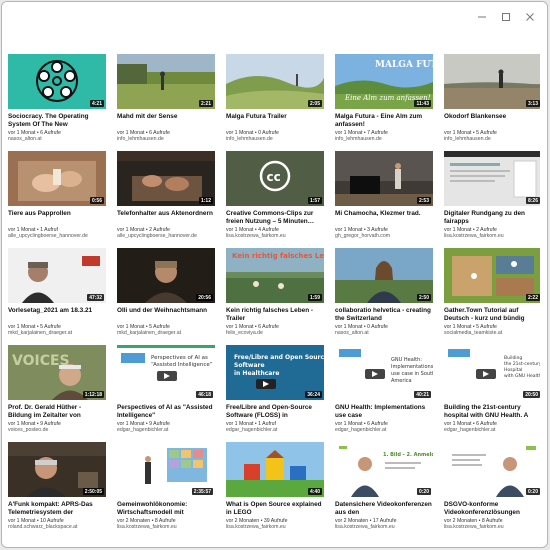 The width and height of the screenshot is (550, 550). I want to click on video-title: What is Open Source explained in LEGO, so click(275, 508).